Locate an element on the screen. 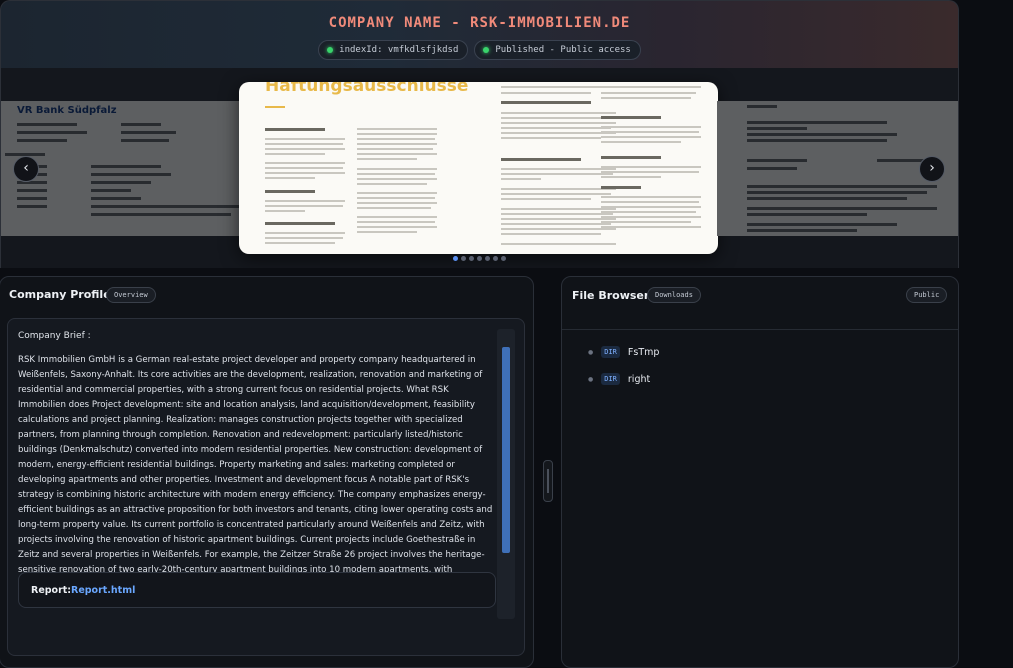 The width and height of the screenshot is (1013, 668). file-browser-divider is located at coordinates (760, 329).